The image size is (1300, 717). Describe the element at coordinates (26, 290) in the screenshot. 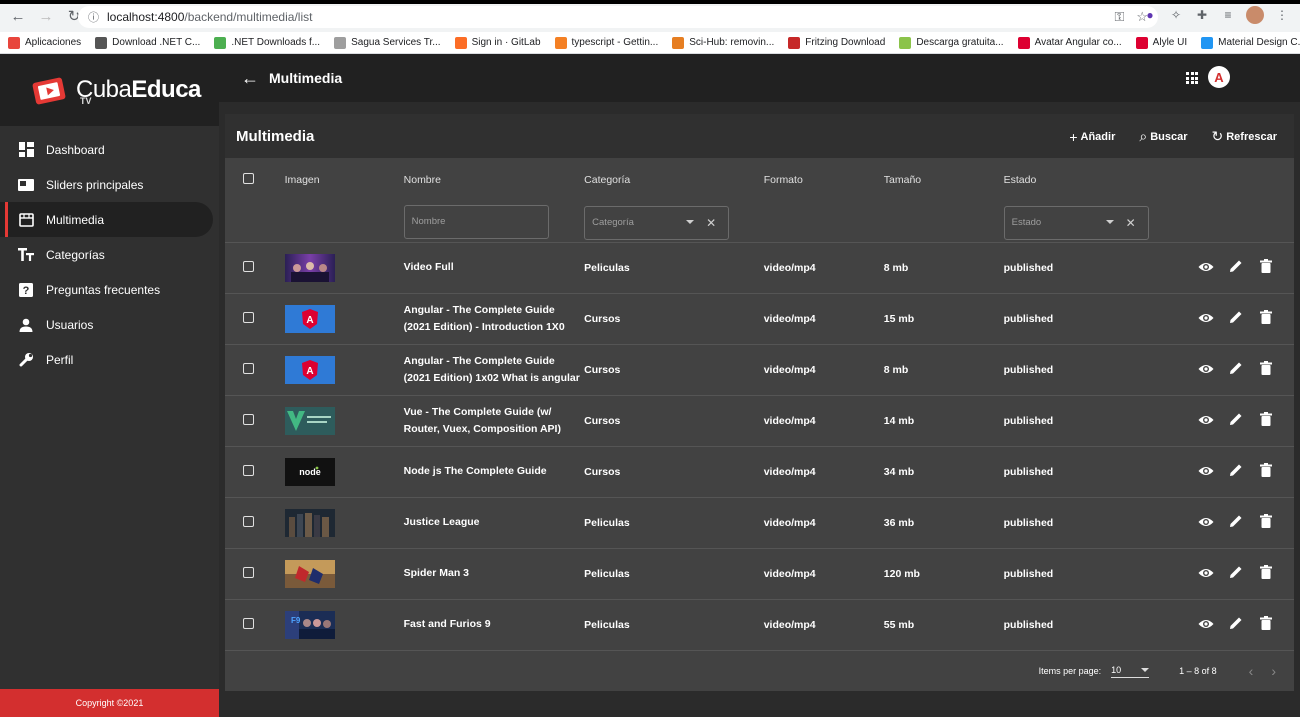

I see `help-icon: ?` at that location.